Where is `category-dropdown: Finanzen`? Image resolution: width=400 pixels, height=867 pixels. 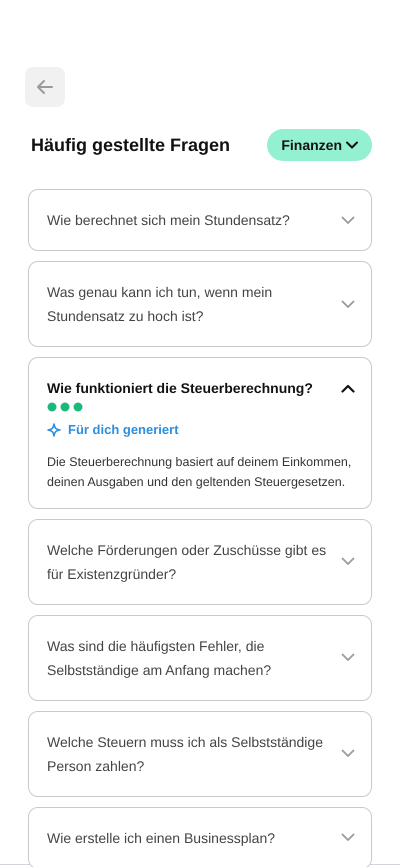
category-dropdown: Finanzen is located at coordinates (319, 145).